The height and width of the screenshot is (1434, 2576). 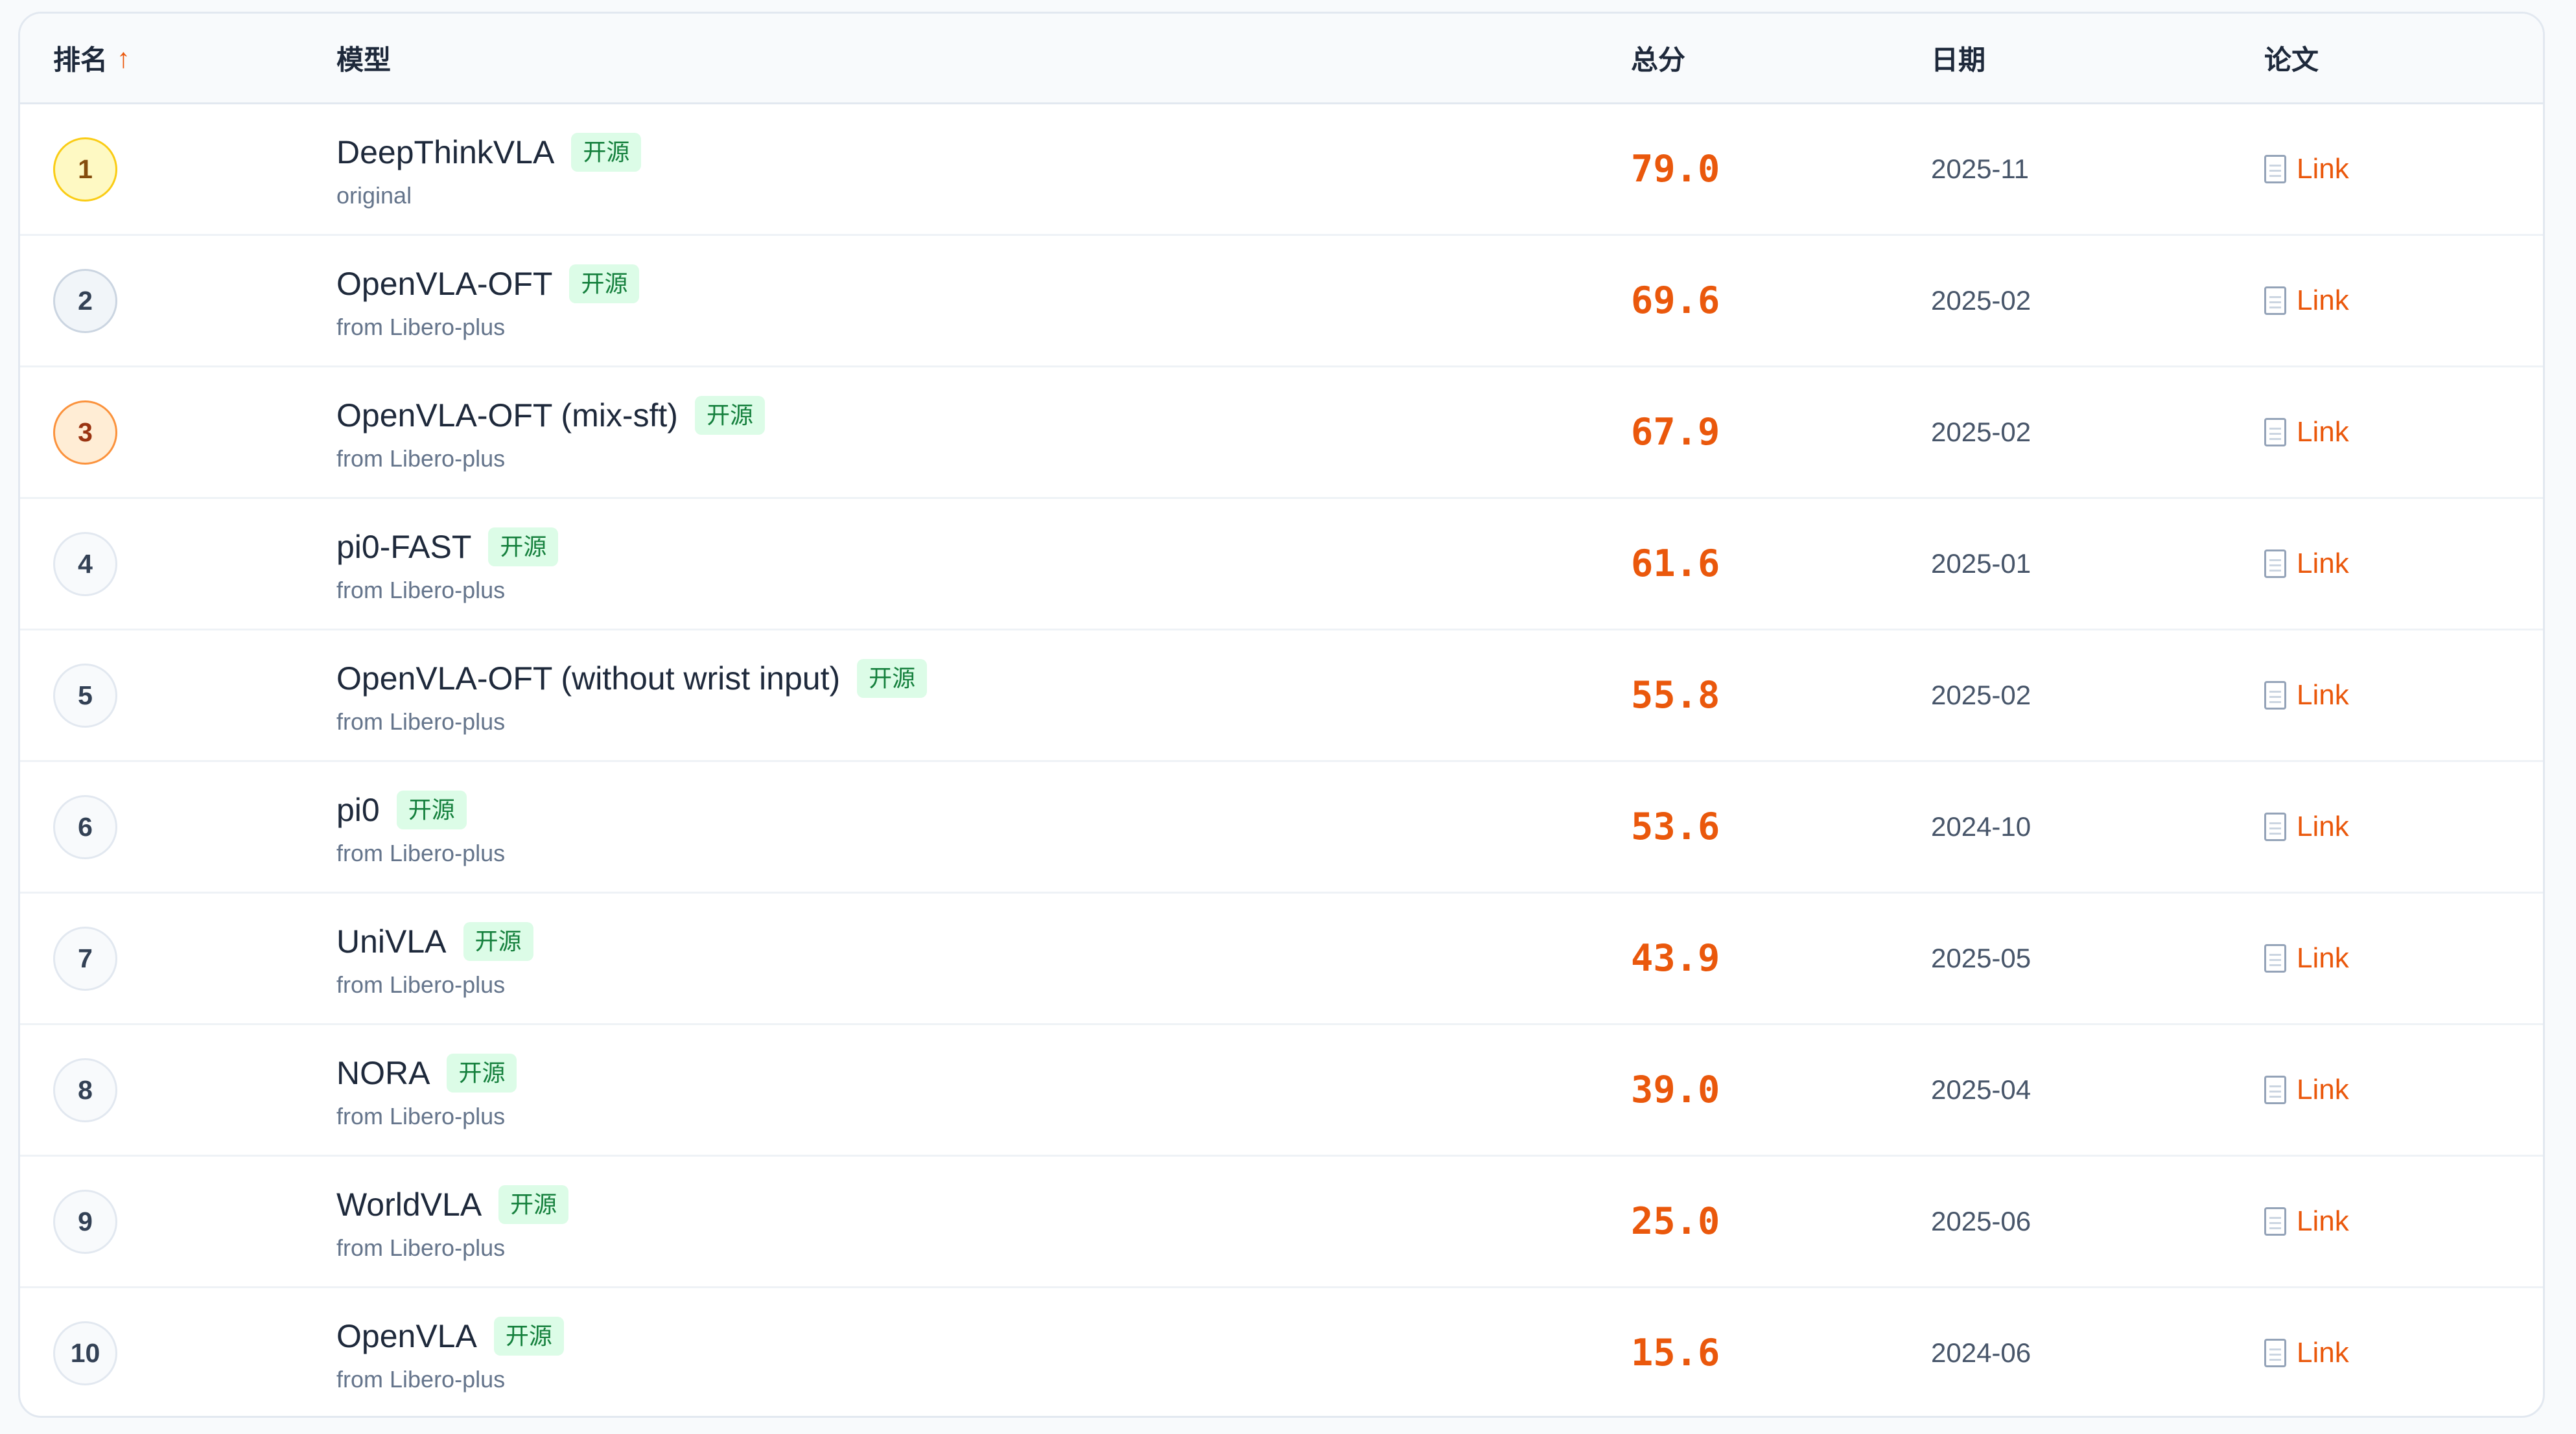 I want to click on model-cell: NORA 开源 from Libero-plus, so click(x=426, y=1091).